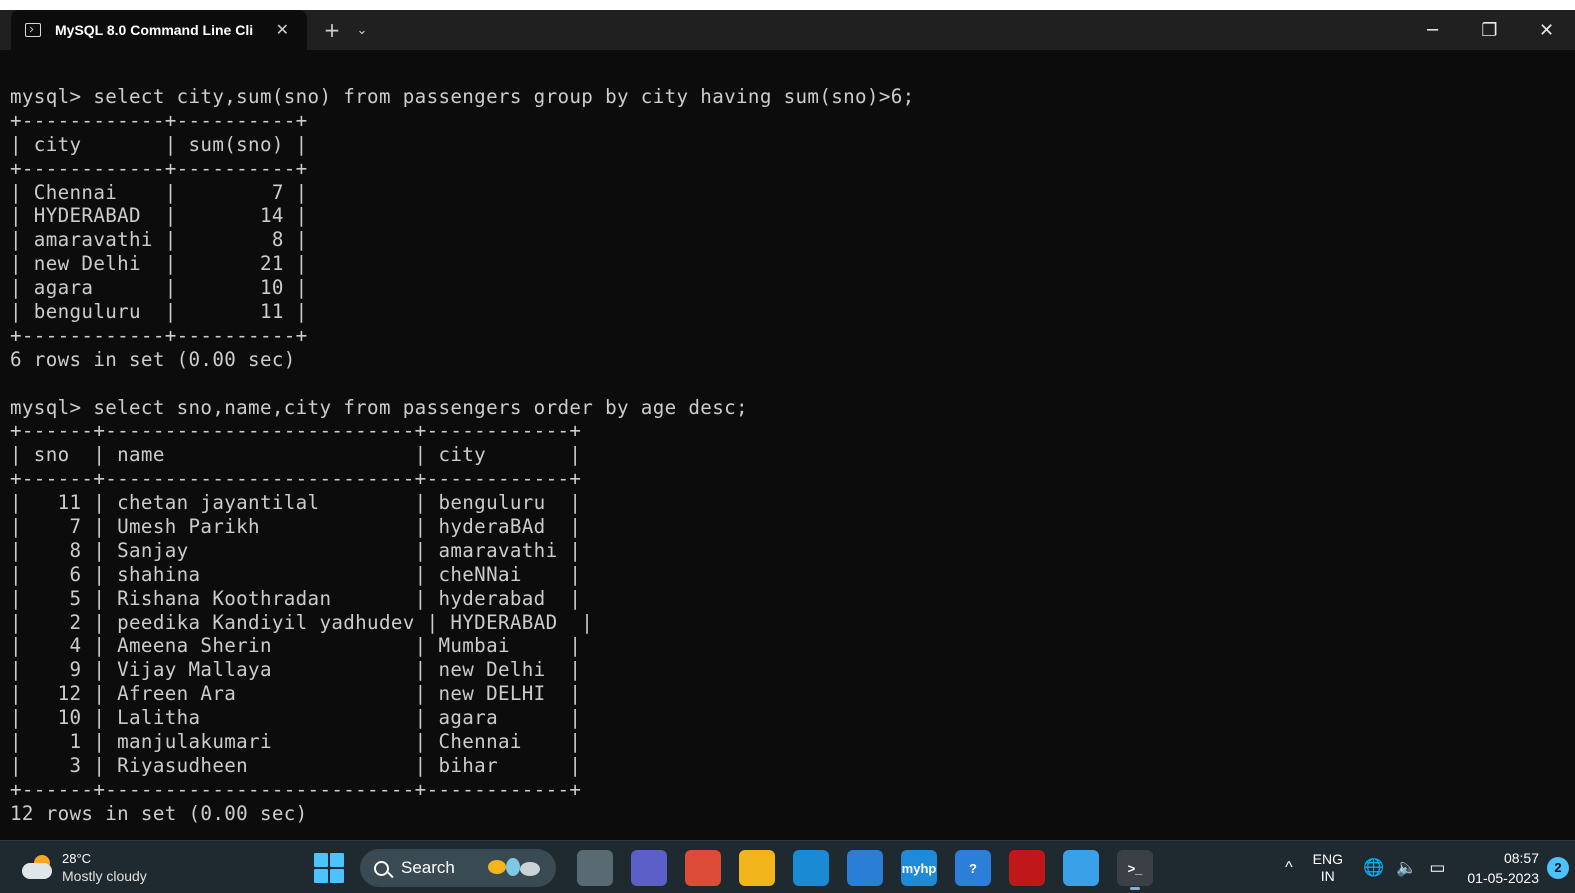 Image resolution: width=1575 pixels, height=893 pixels. What do you see at coordinates (159, 813) in the screenshot?
I see `terminal-line: 12 rows in set (0.00 sec)` at bounding box center [159, 813].